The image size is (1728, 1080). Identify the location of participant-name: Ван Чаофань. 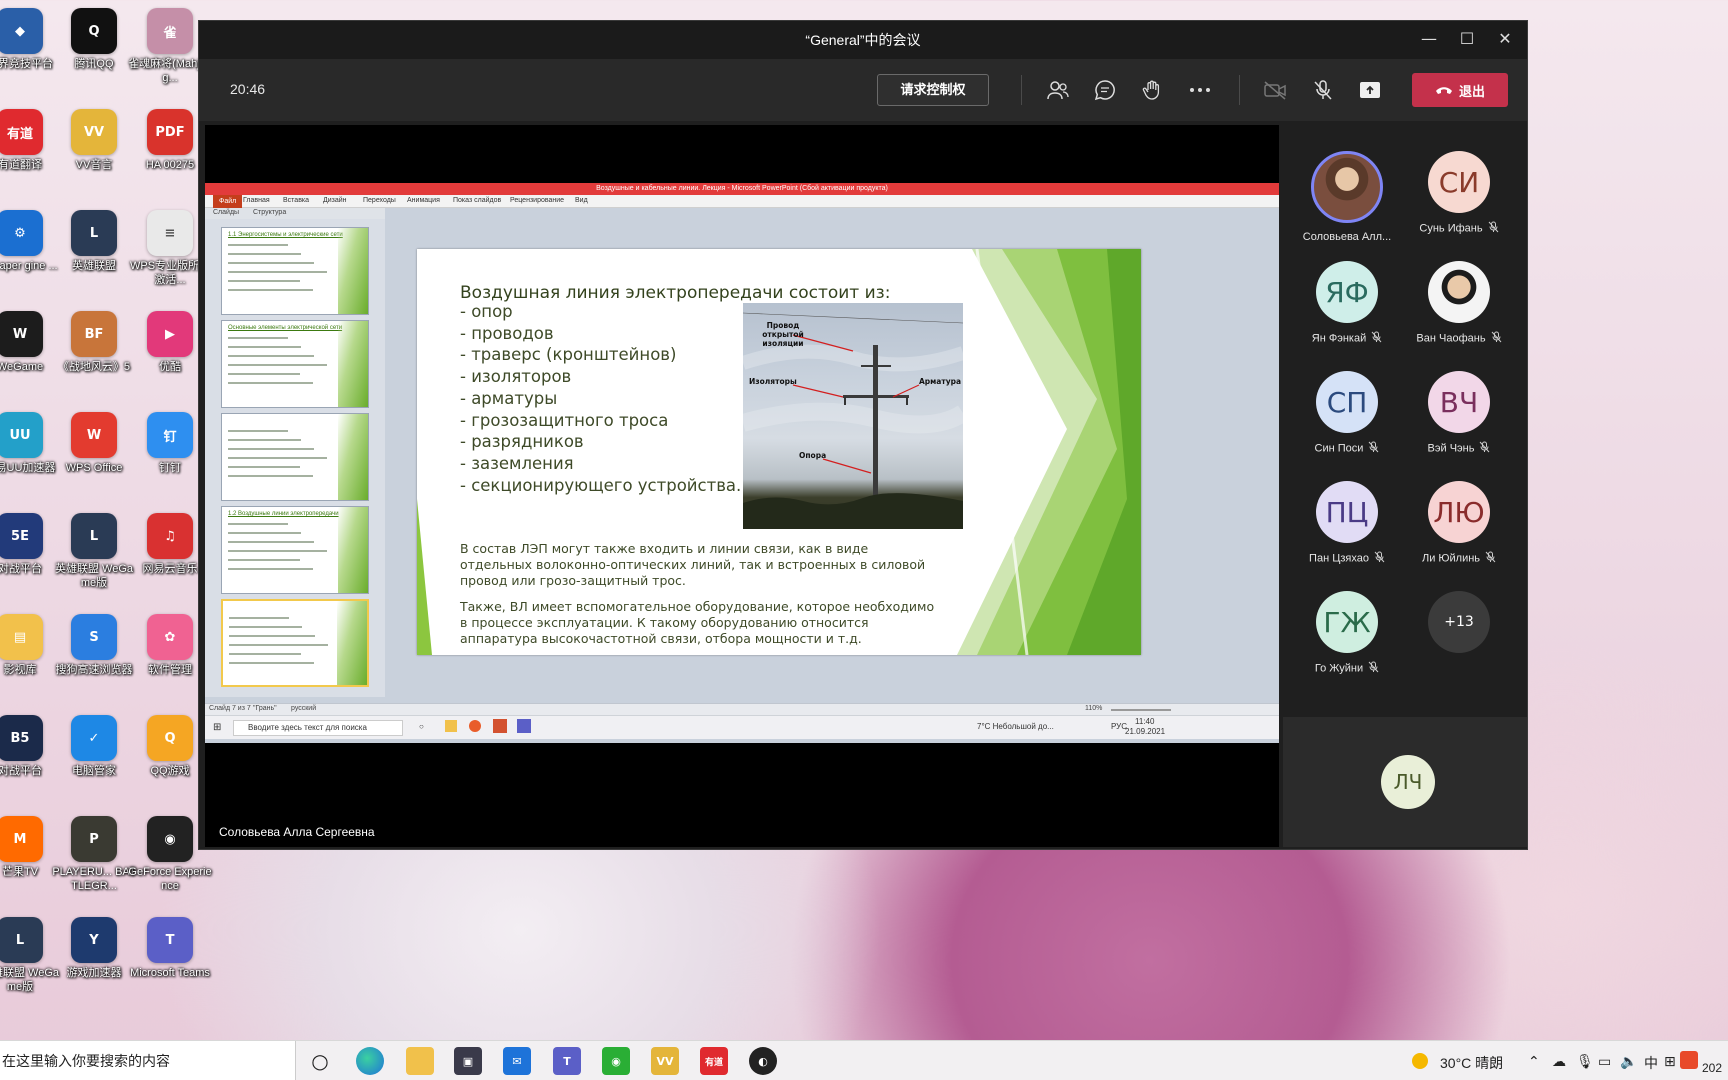
(1451, 338).